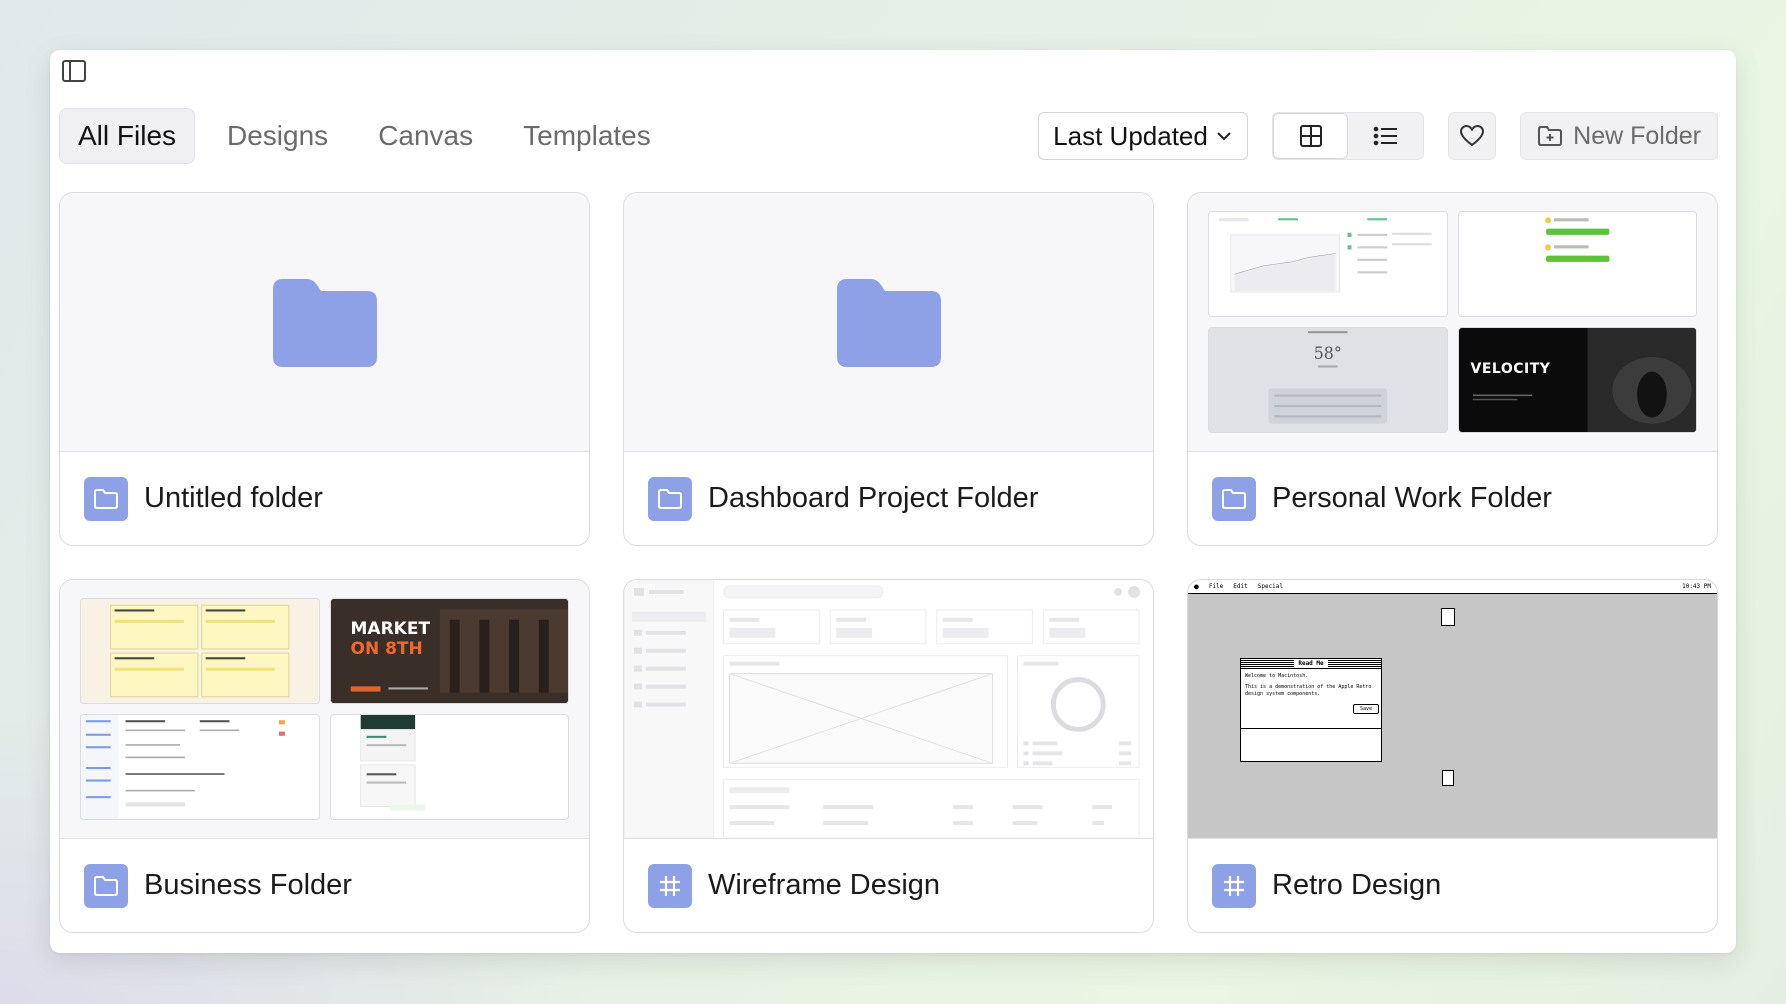 The height and width of the screenshot is (1004, 1786). What do you see at coordinates (1240, 586) in the screenshot?
I see `retro-menu-edit: Edit` at bounding box center [1240, 586].